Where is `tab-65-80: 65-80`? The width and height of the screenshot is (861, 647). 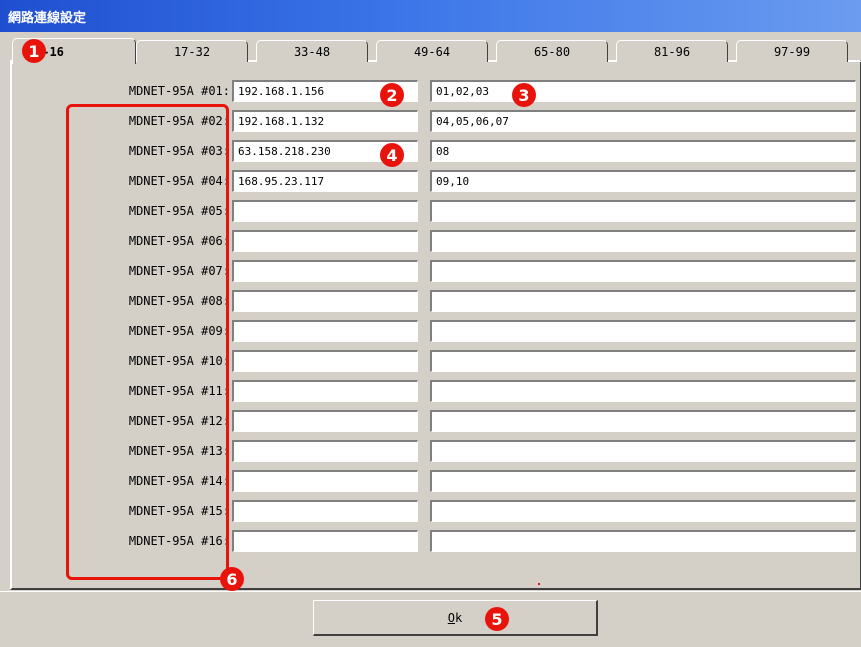 tab-65-80: 65-80 is located at coordinates (552, 51).